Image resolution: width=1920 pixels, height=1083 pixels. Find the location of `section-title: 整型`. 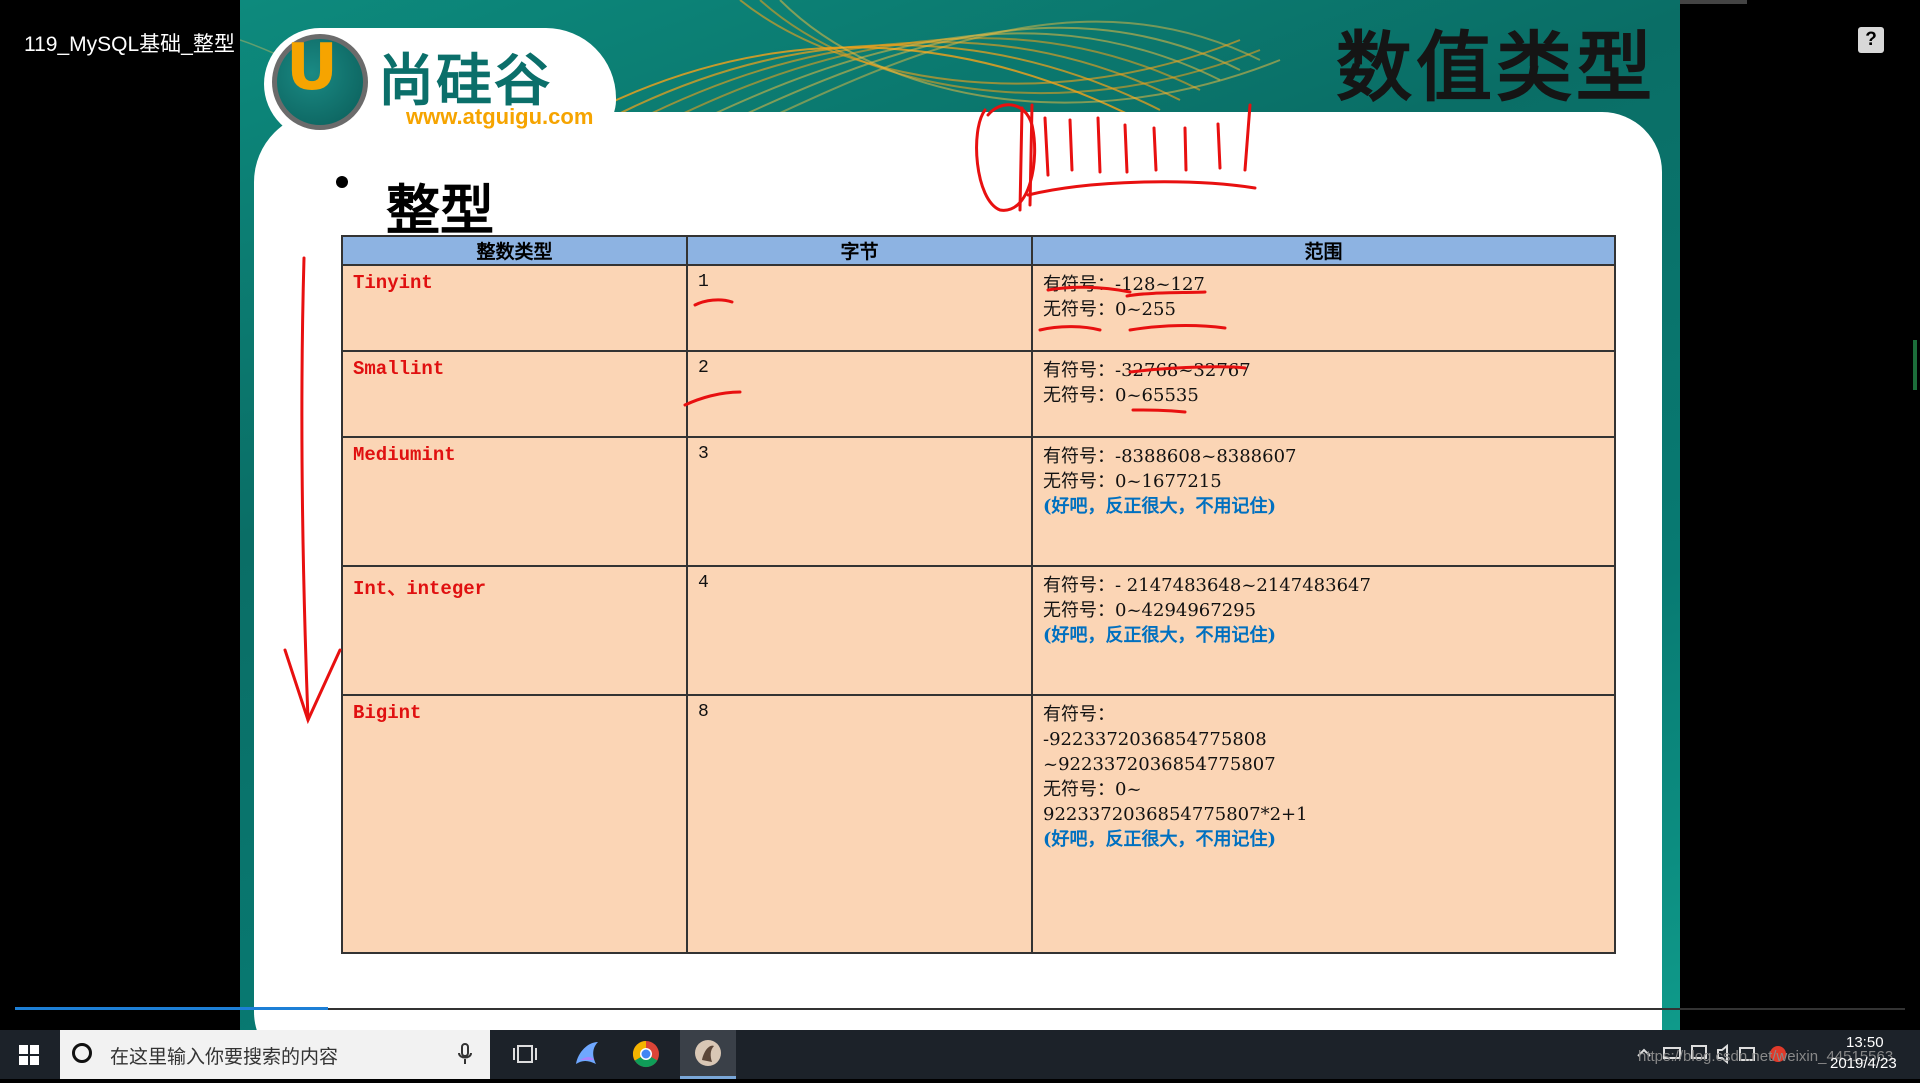

section-title: 整型 is located at coordinates (440, 210).